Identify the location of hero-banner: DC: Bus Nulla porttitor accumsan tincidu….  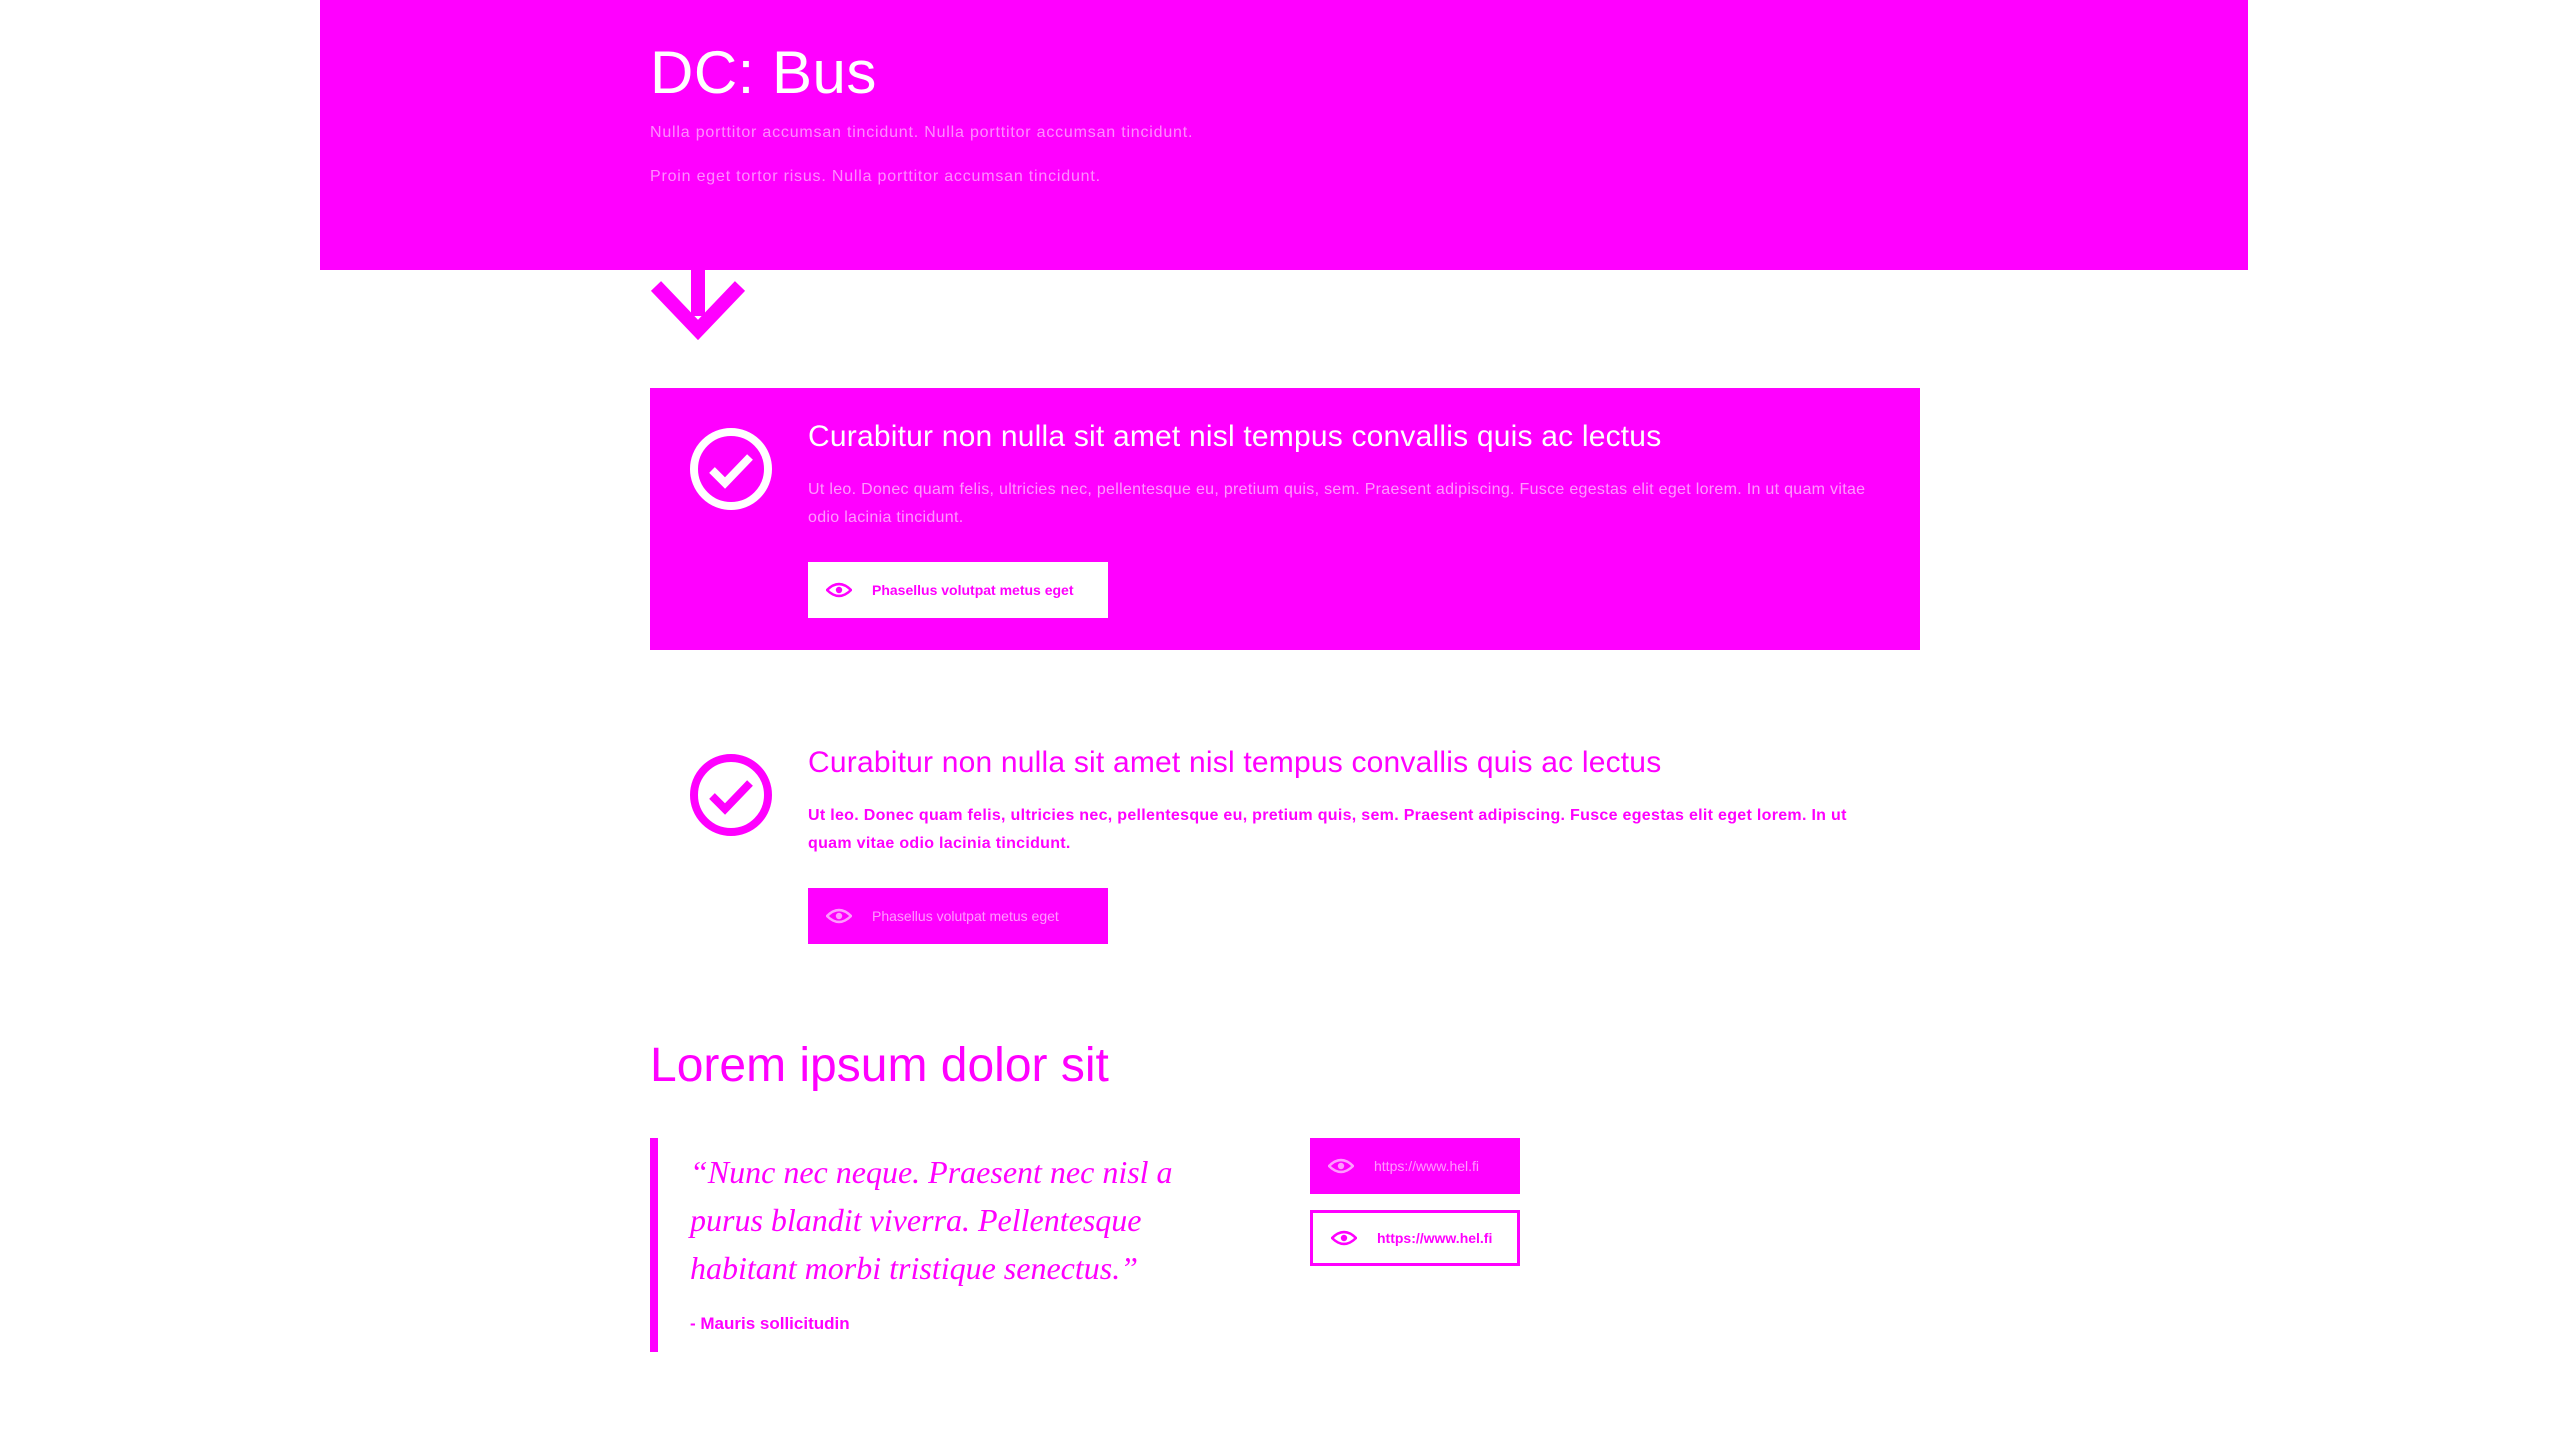
(1284, 135).